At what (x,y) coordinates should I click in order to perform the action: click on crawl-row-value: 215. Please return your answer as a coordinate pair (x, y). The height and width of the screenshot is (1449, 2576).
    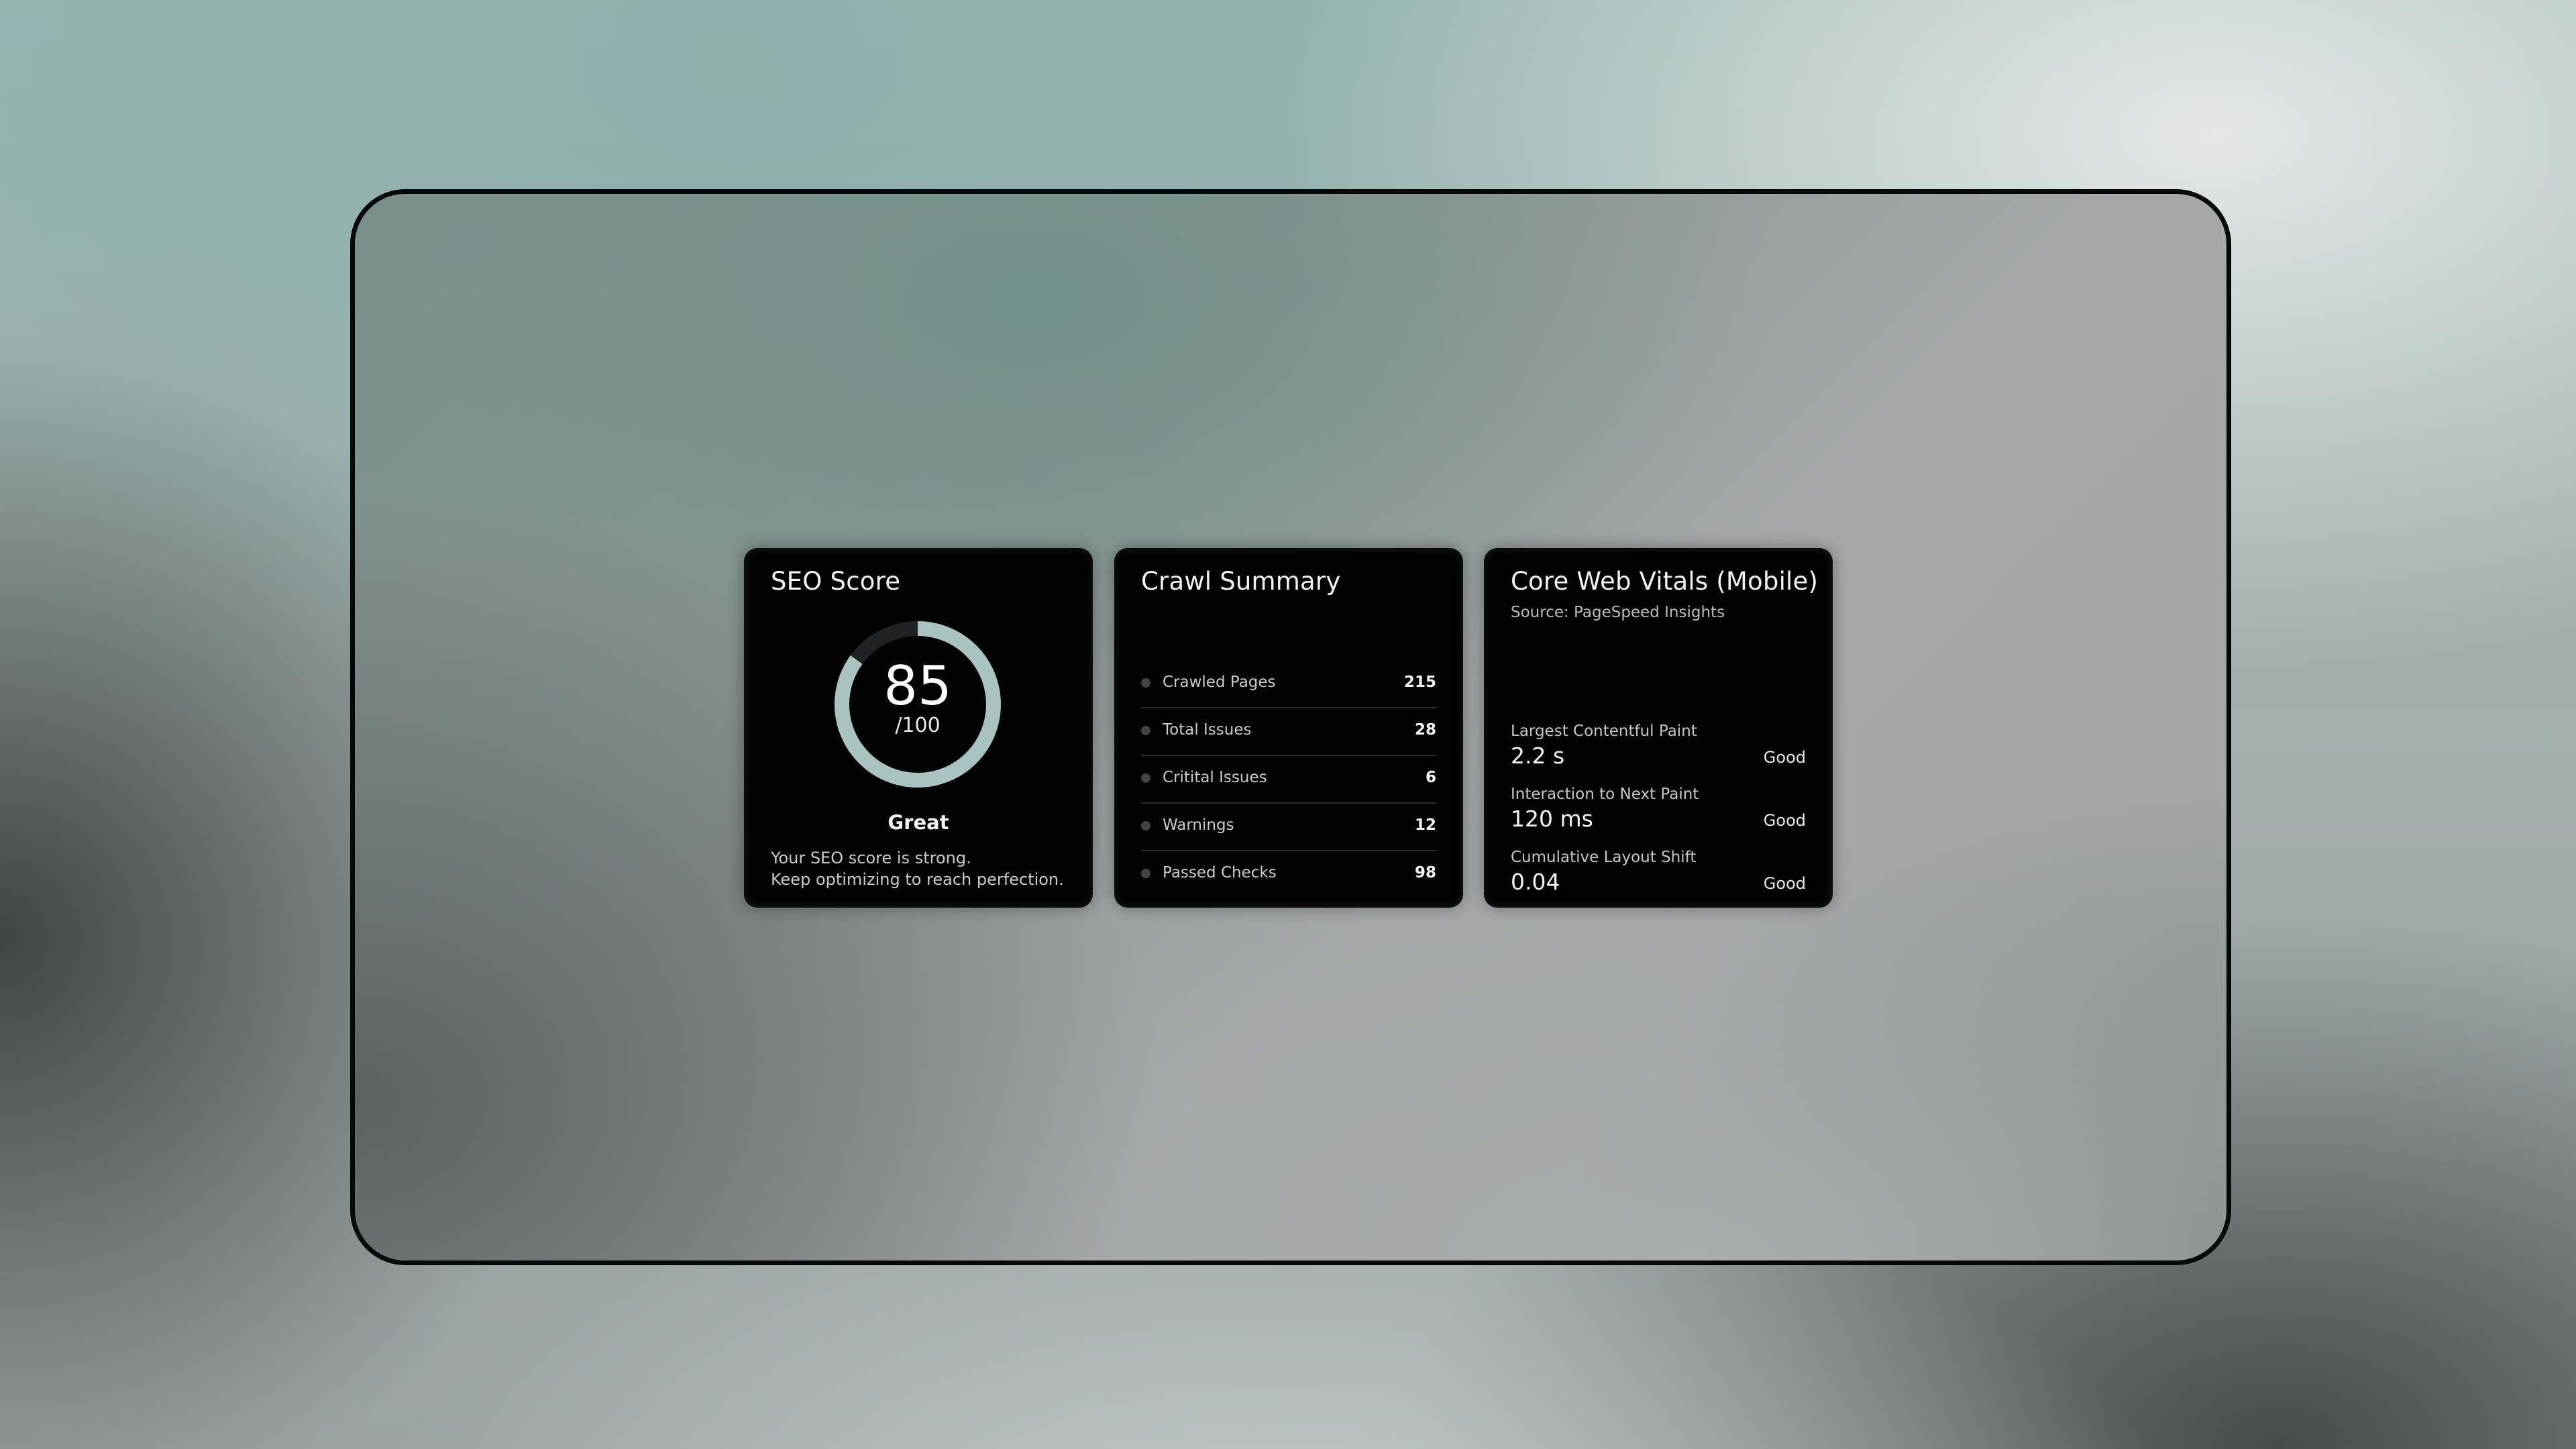
    Looking at the image, I should click on (1419, 682).